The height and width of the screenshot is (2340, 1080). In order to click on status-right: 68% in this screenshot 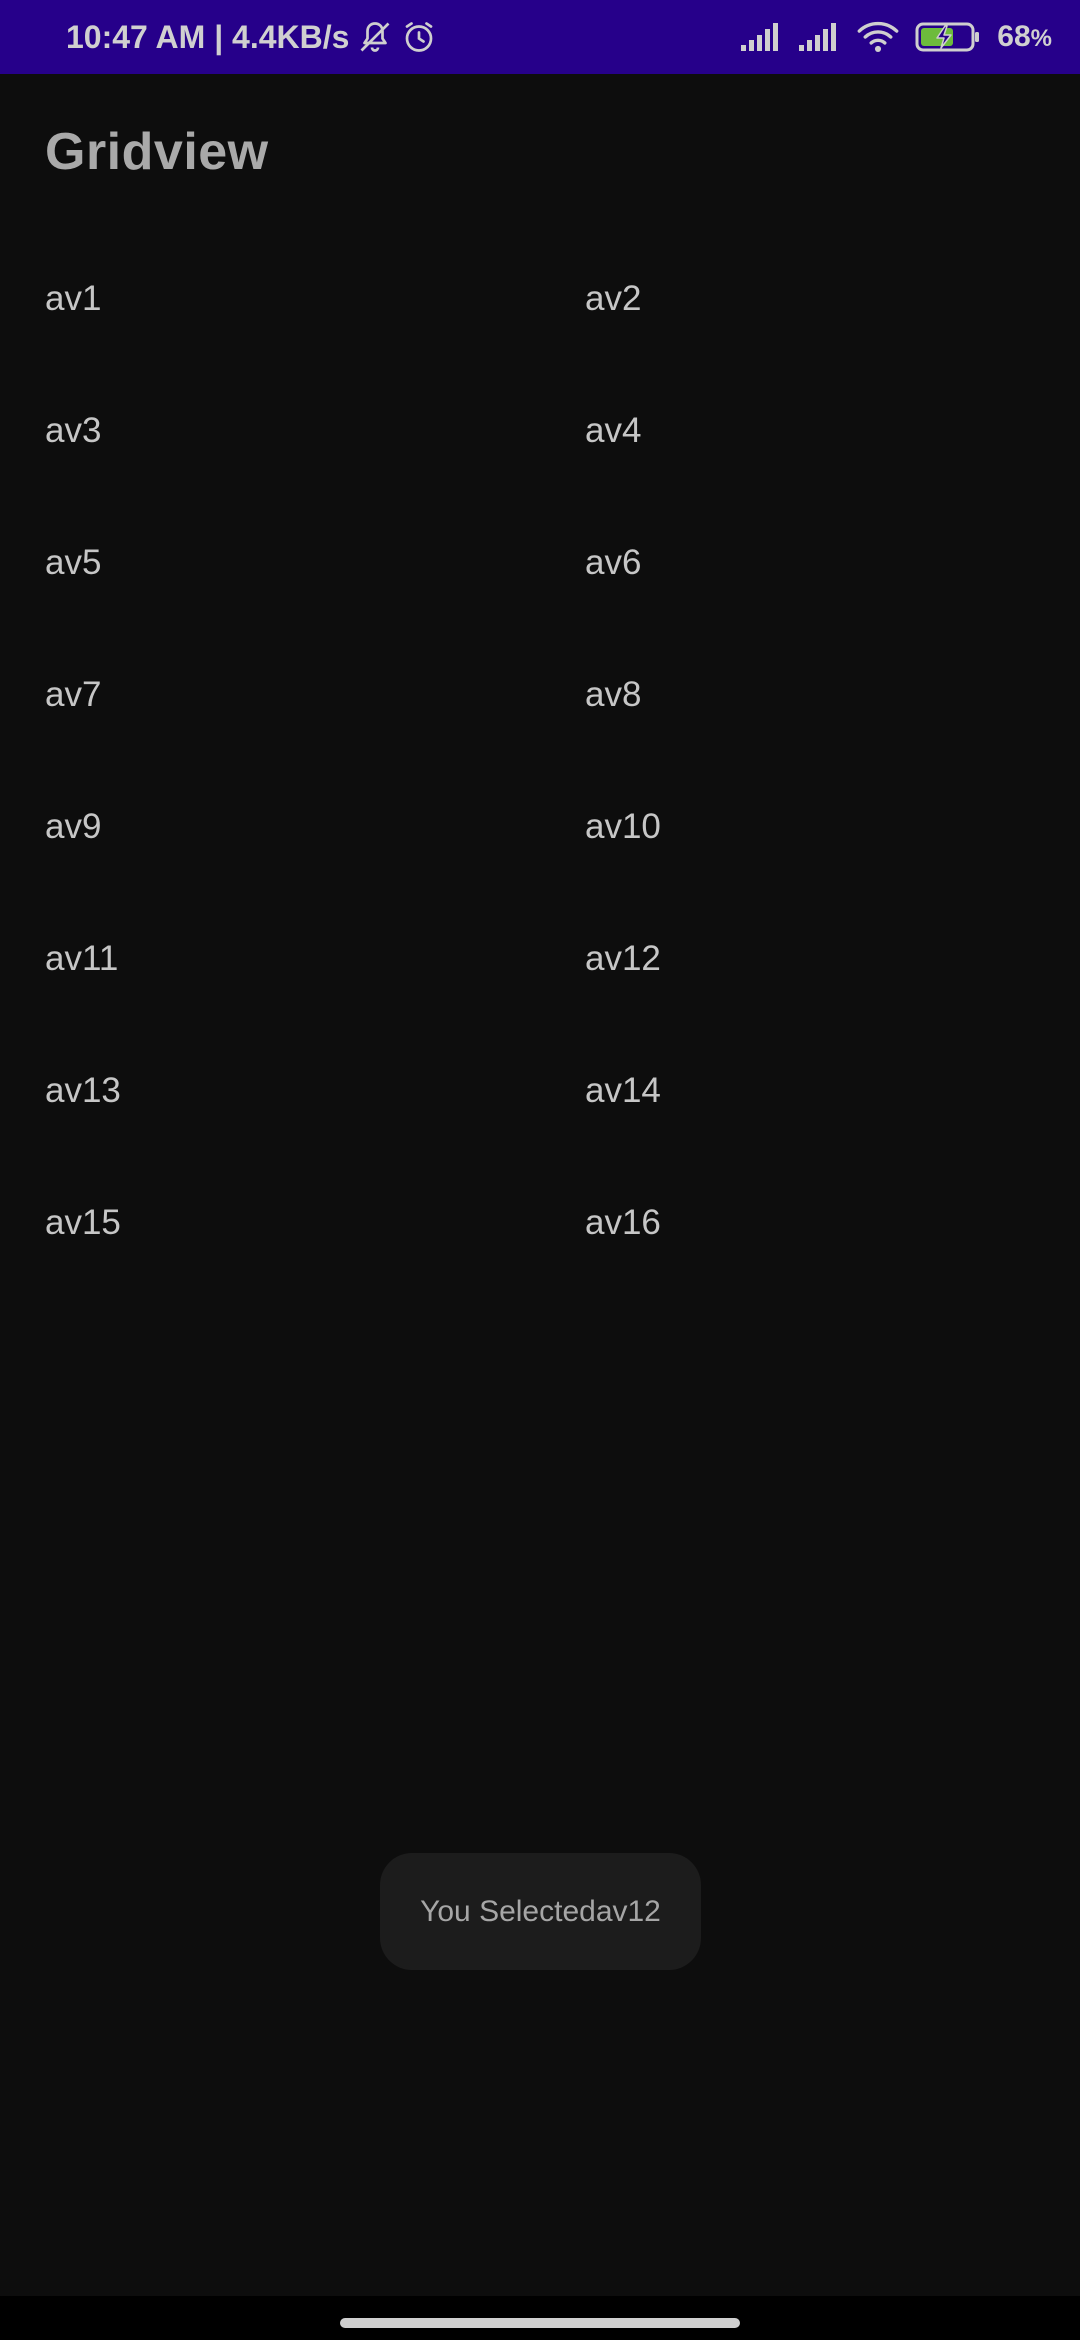, I will do `click(896, 37)`.